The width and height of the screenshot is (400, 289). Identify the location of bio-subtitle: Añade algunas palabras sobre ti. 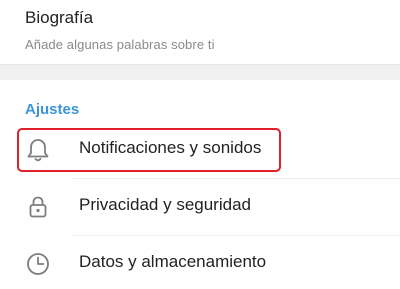
(120, 44).